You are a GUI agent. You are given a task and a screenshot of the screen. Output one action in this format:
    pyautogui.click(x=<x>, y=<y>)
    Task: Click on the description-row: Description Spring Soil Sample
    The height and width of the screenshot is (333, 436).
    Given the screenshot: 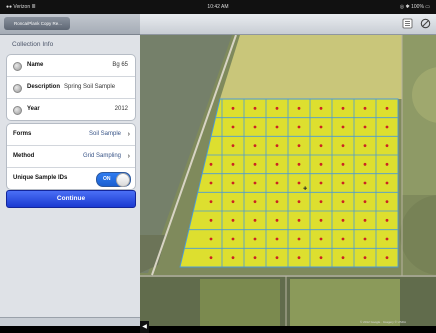 What is the action you would take?
    pyautogui.click(x=71, y=88)
    